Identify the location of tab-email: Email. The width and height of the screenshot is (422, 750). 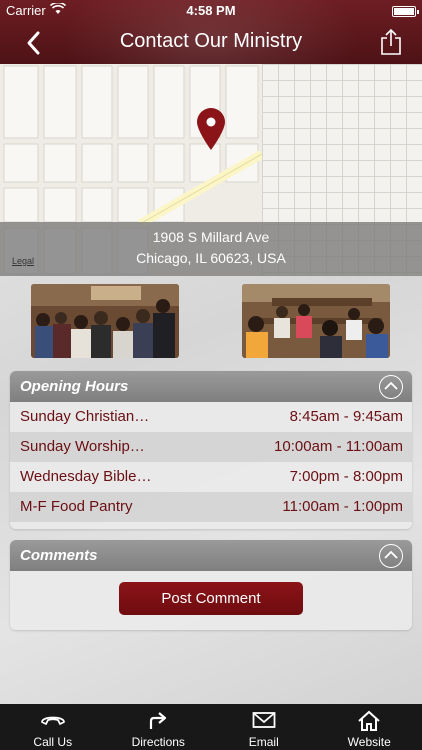
(264, 727).